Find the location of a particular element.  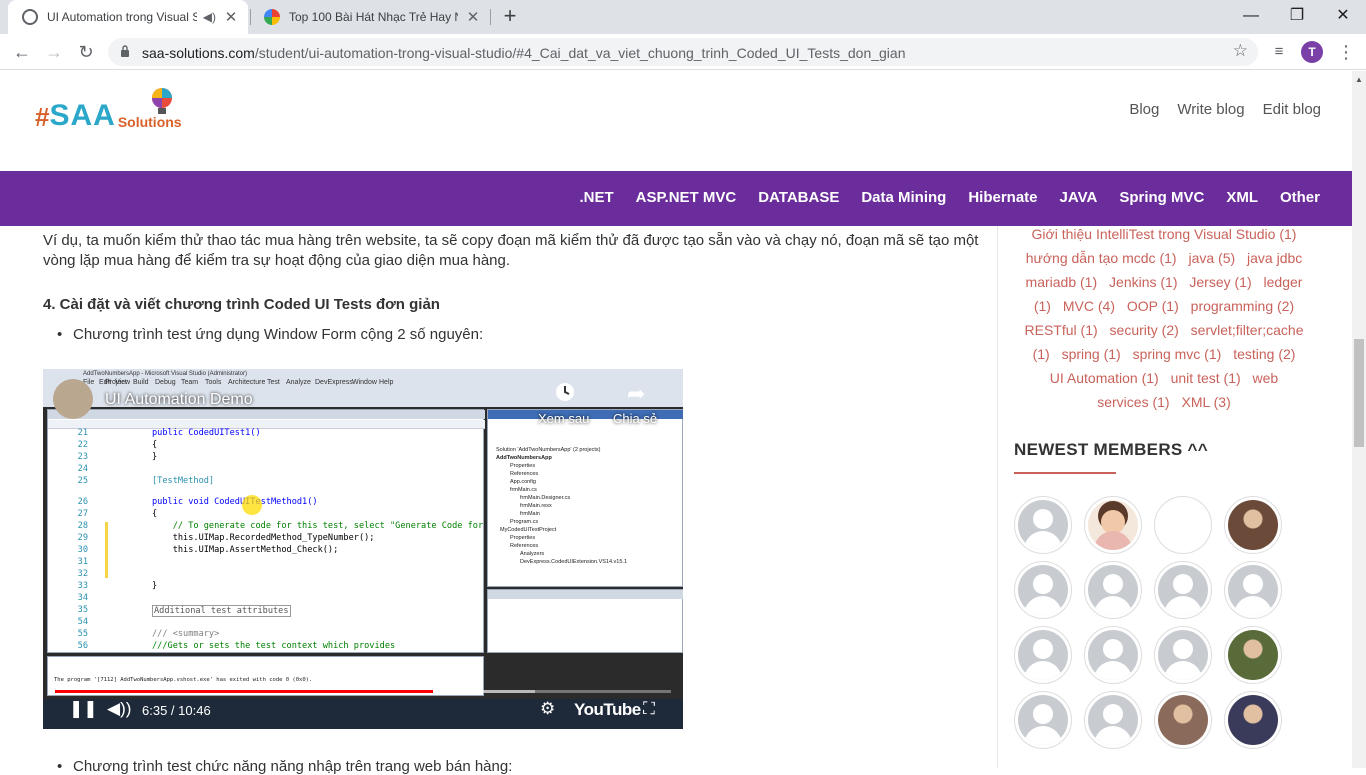

lock-icon is located at coordinates (125, 51).